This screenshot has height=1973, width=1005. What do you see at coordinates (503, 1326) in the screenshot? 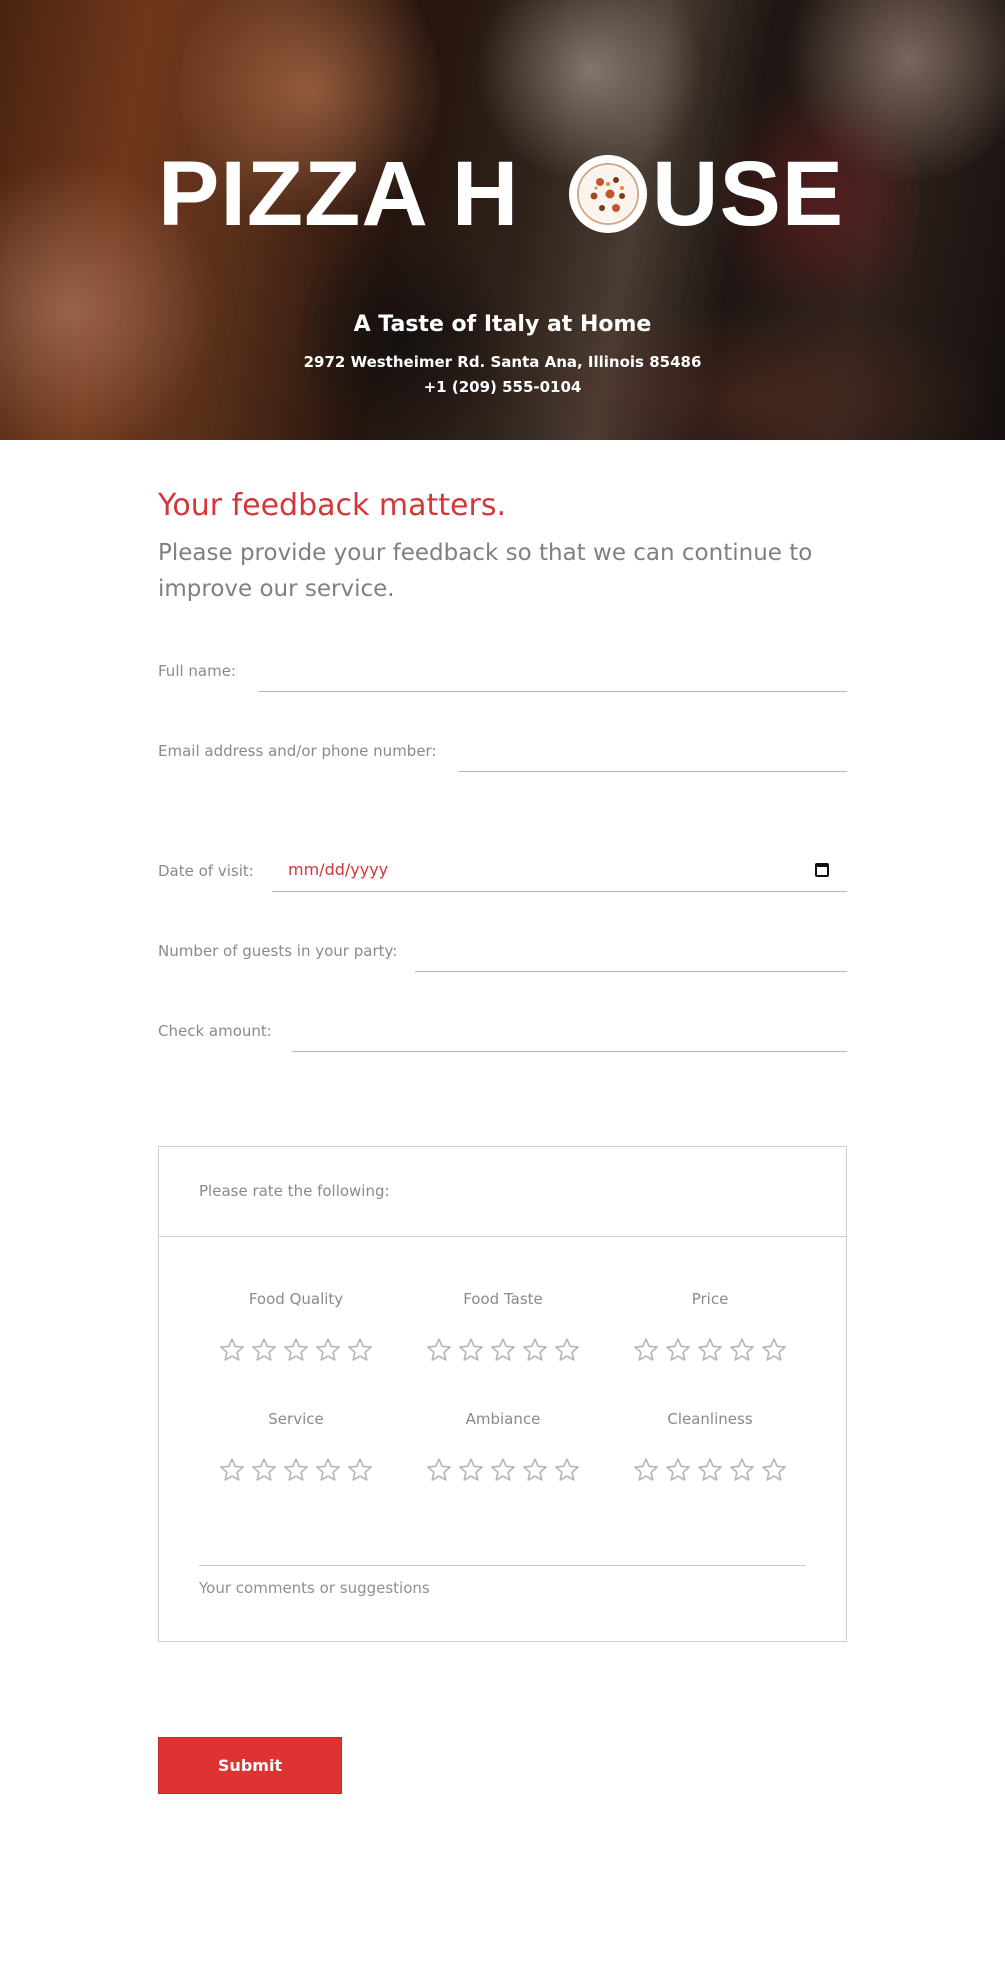
I see `rating-food-taste: Food Taste` at bounding box center [503, 1326].